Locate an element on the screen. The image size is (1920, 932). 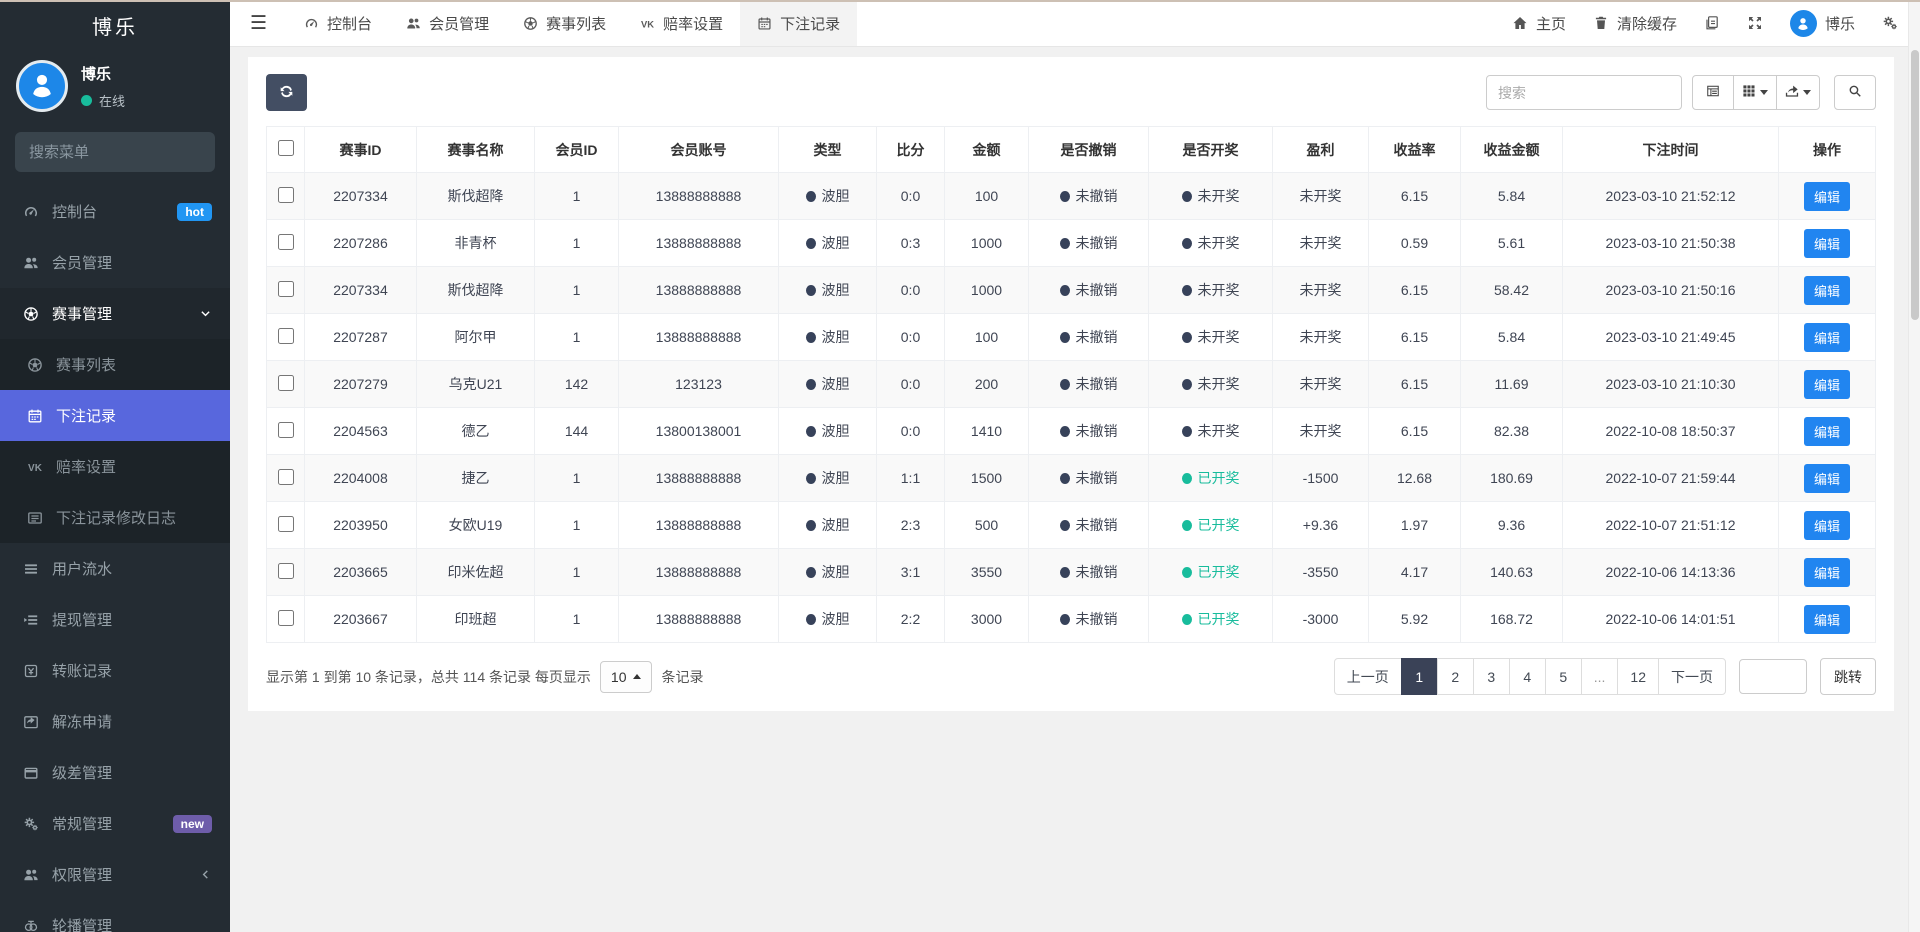
submenu-match-management: 赛事列表下注记录 VK 赔率设置 下注记录修改日志 is located at coordinates (115, 441).